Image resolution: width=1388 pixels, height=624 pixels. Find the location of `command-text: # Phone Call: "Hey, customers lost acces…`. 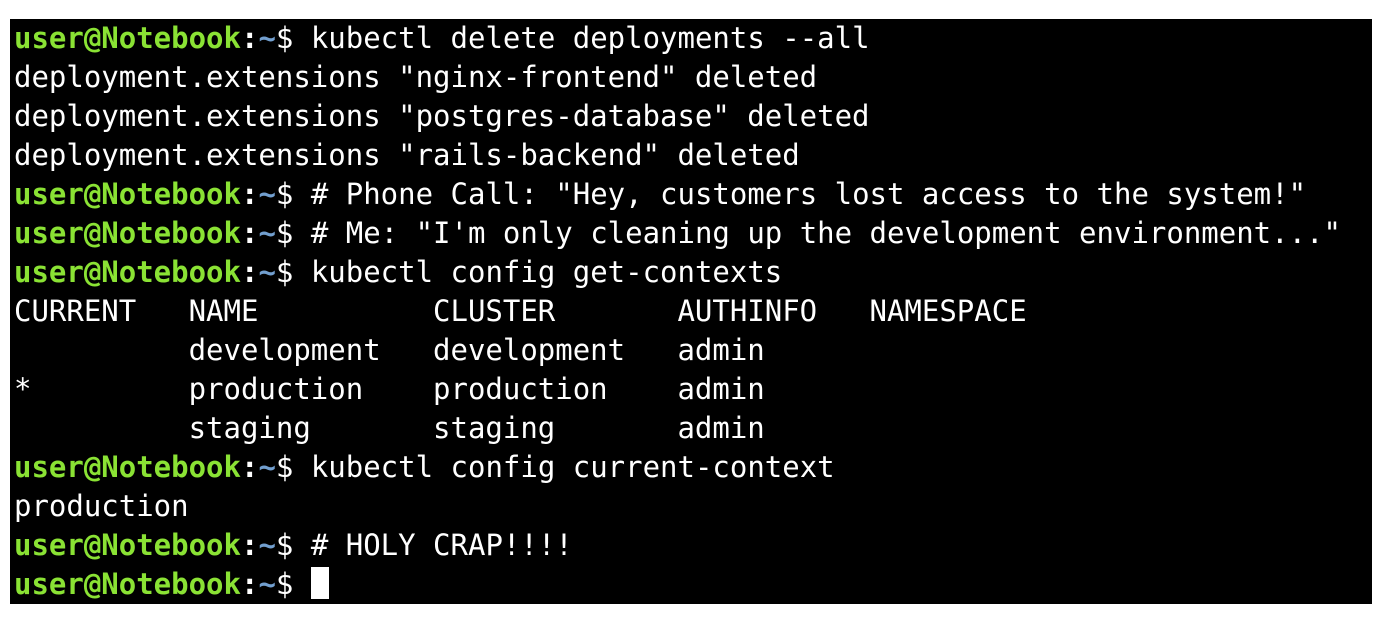

command-text: # Phone Call: "Hey, customers lost acces… is located at coordinates (808, 194).